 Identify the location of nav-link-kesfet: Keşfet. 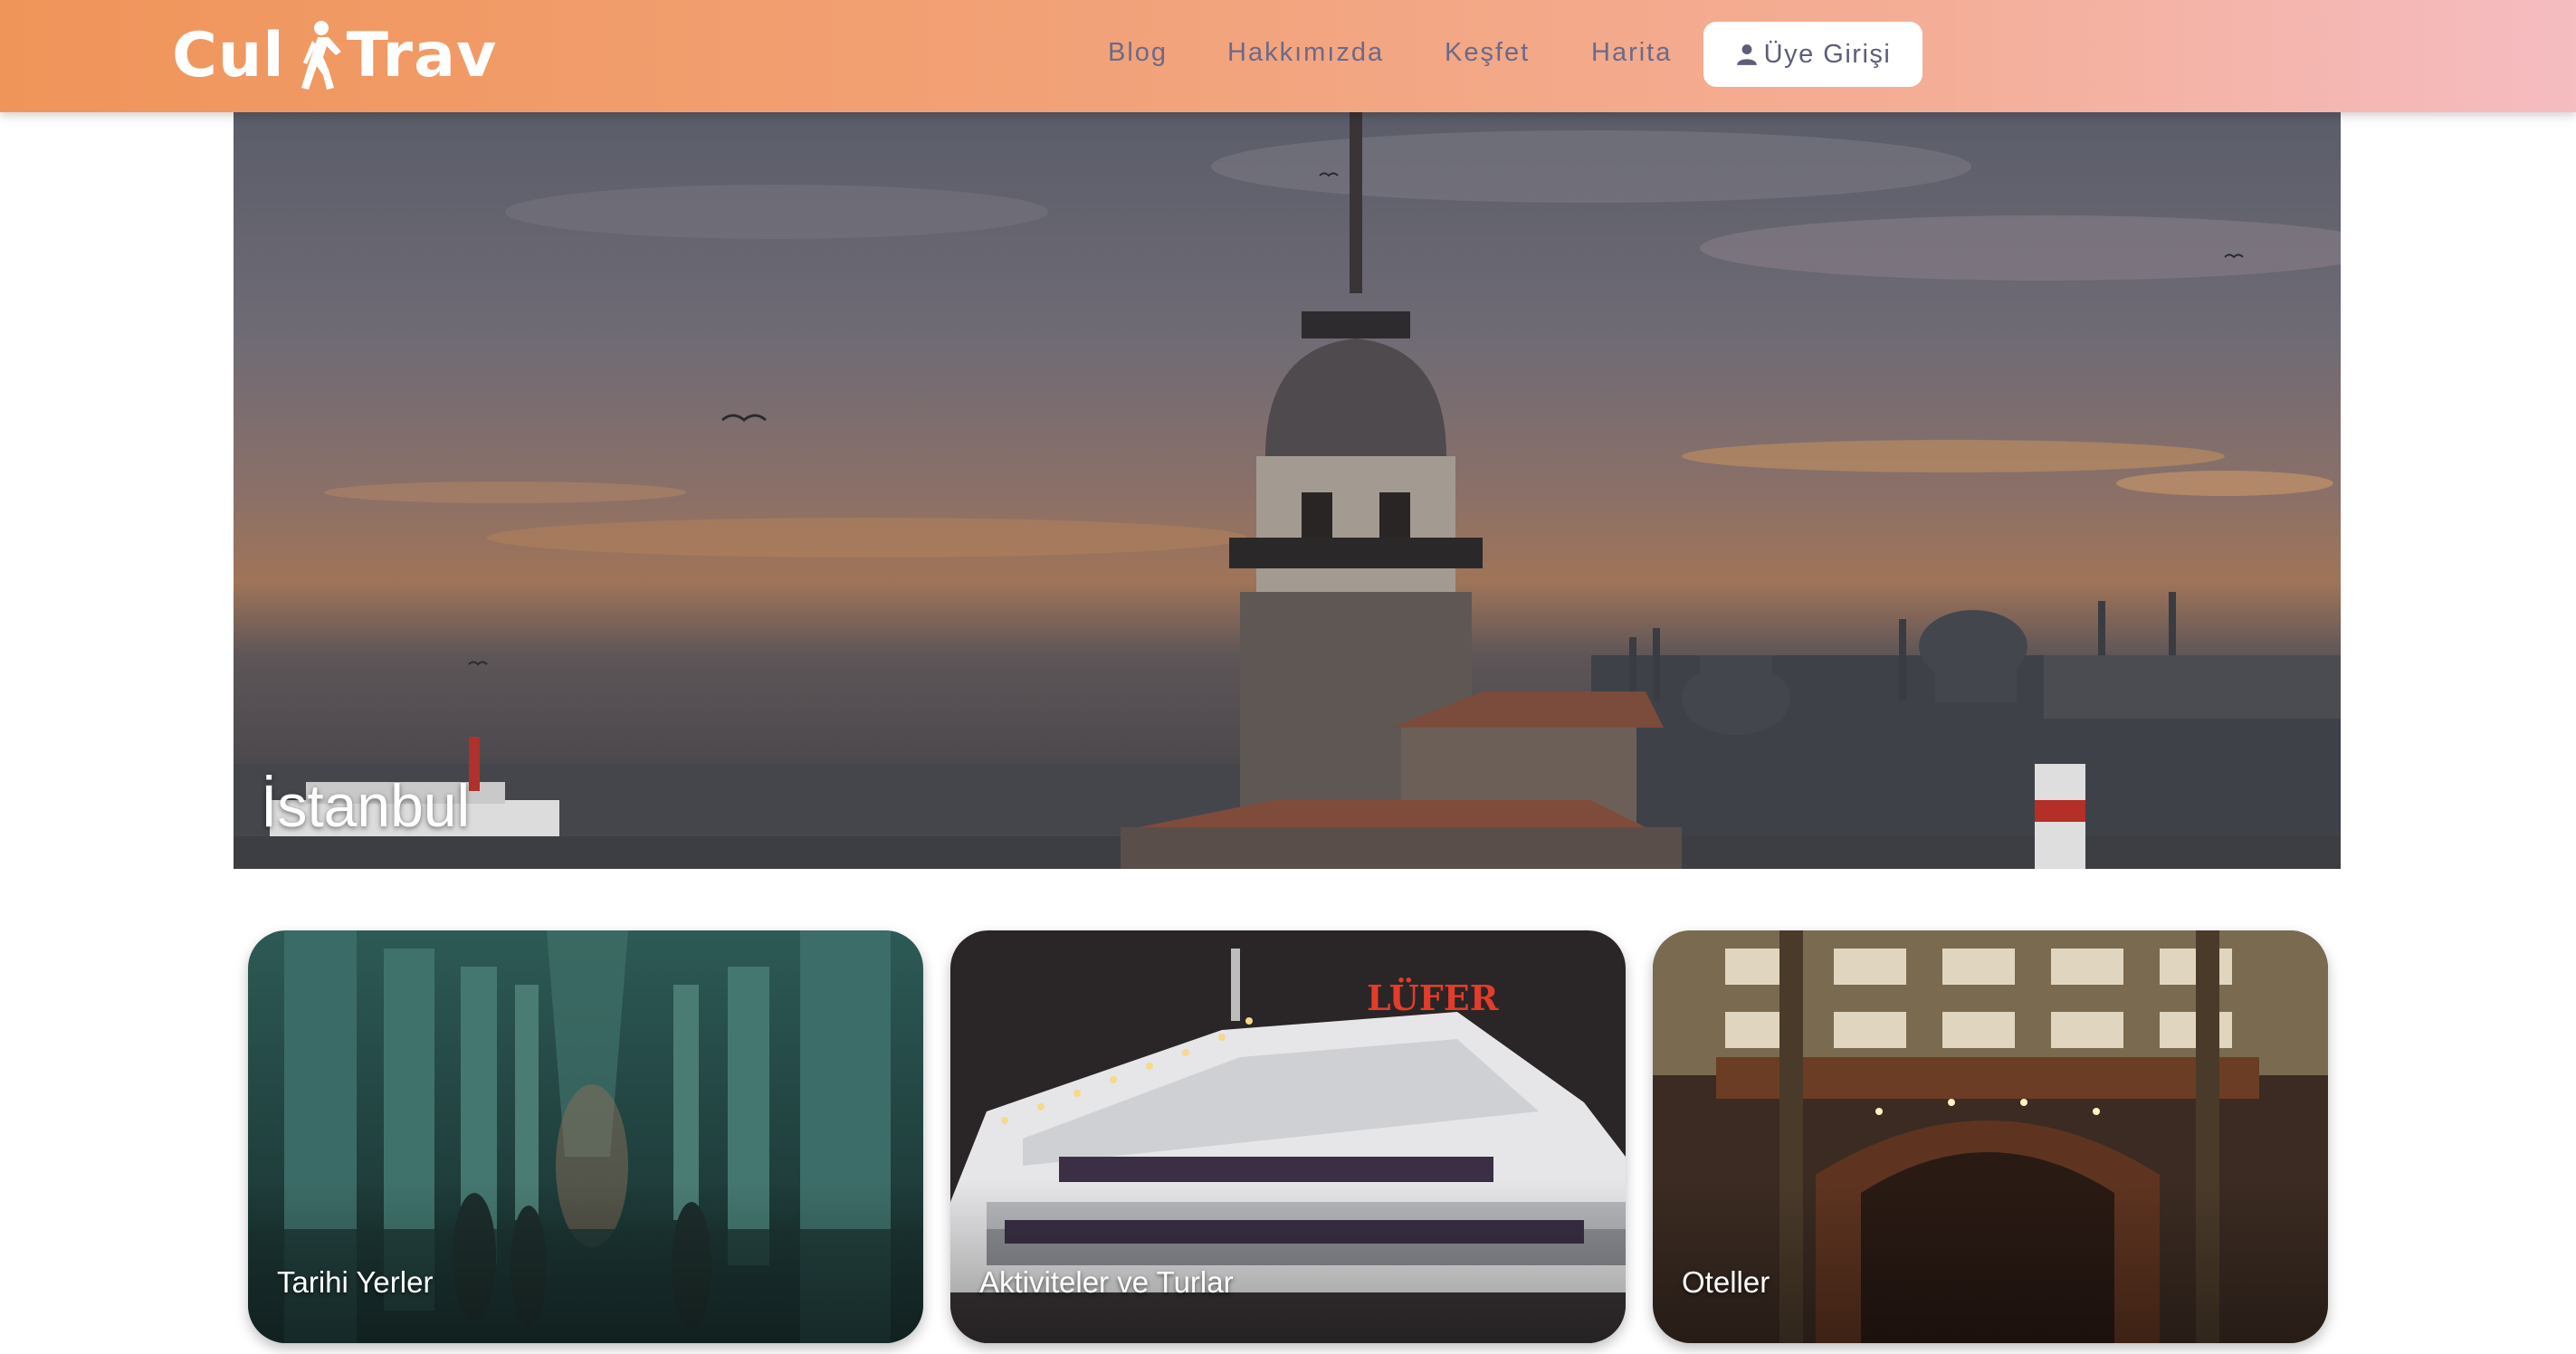
(1488, 53).